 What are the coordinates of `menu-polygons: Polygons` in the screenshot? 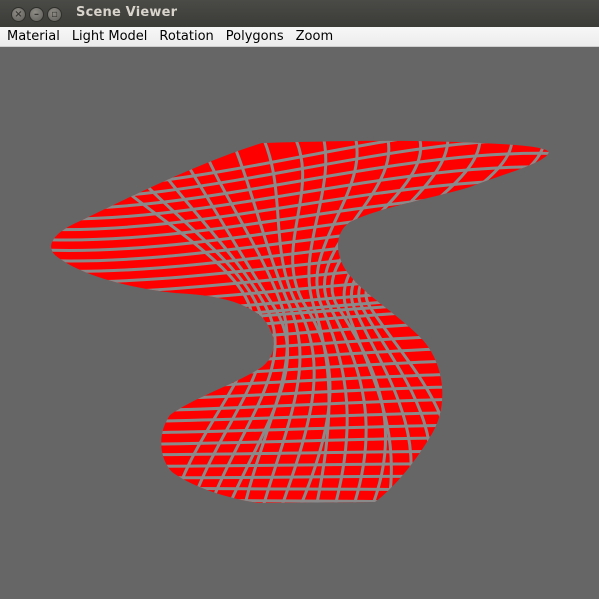 It's located at (255, 36).